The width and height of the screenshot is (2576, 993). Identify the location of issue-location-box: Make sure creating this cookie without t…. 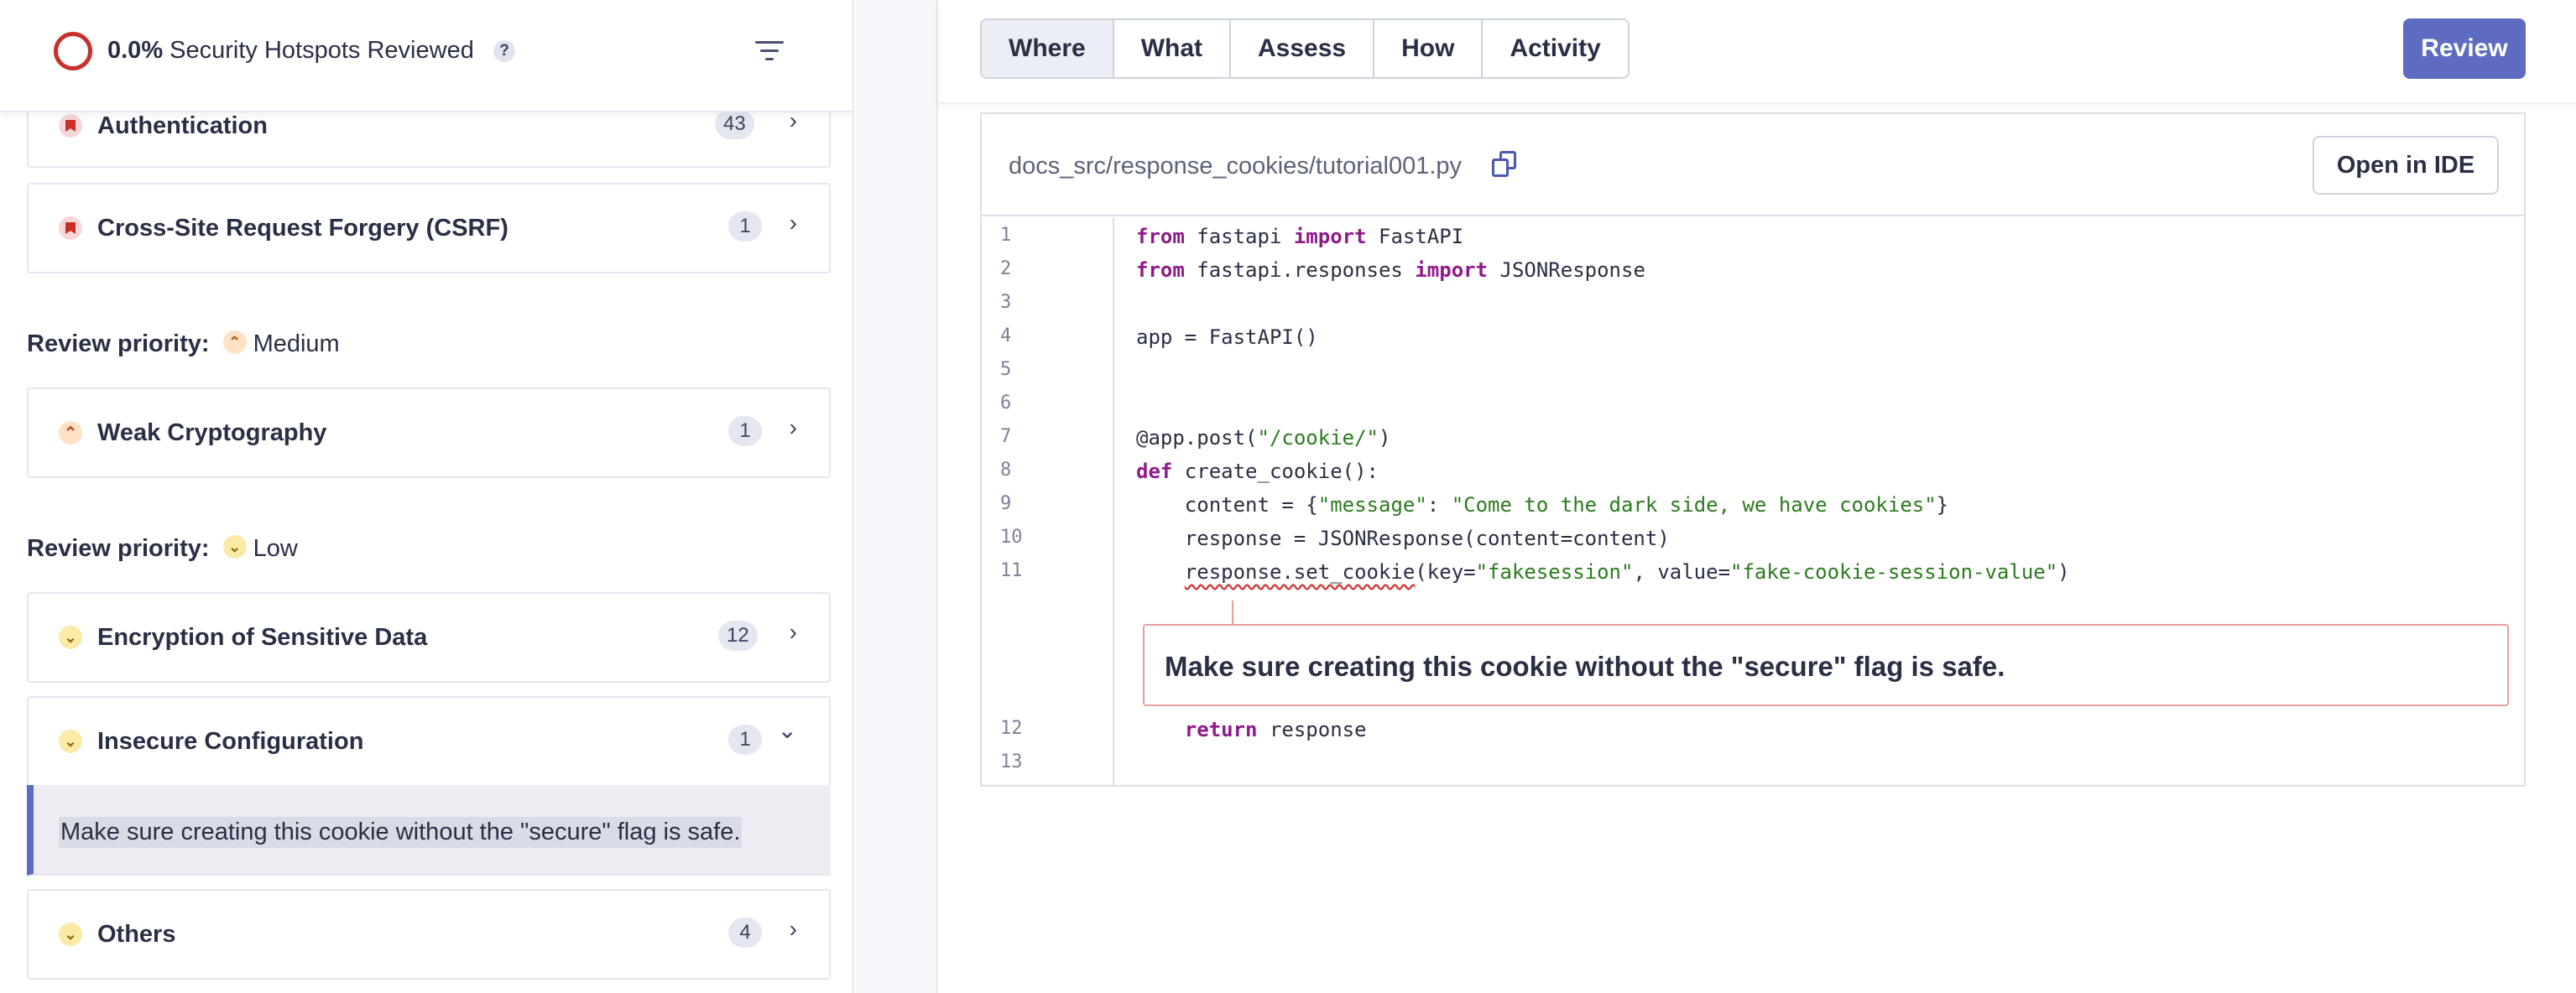
(1826, 665).